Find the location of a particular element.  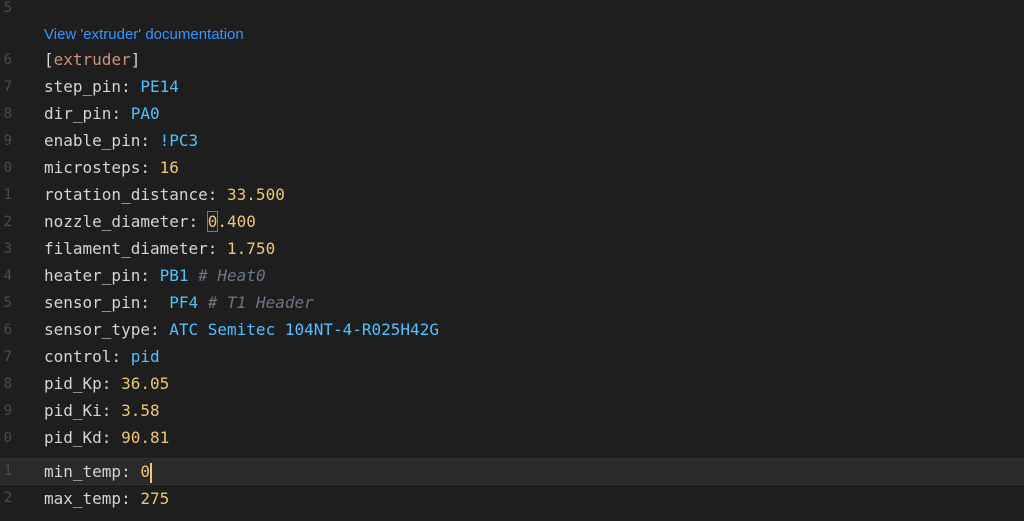

config-key: microsteps is located at coordinates (92, 167).